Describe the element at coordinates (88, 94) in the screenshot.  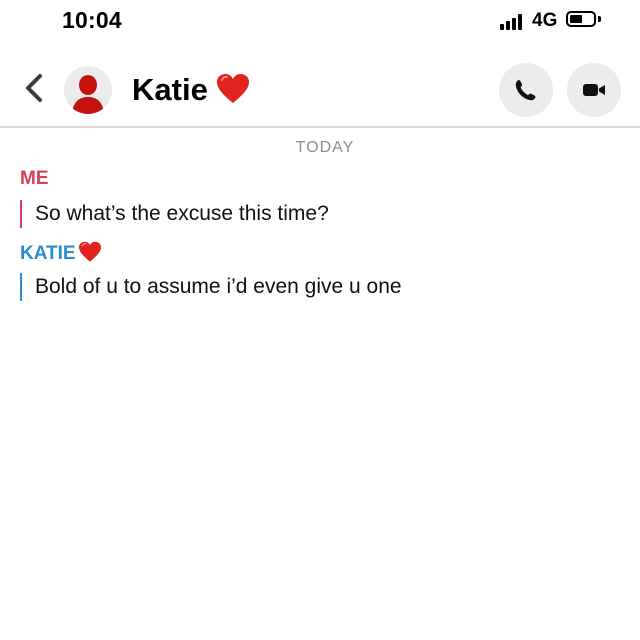
I see `person-silhouette-icon` at that location.